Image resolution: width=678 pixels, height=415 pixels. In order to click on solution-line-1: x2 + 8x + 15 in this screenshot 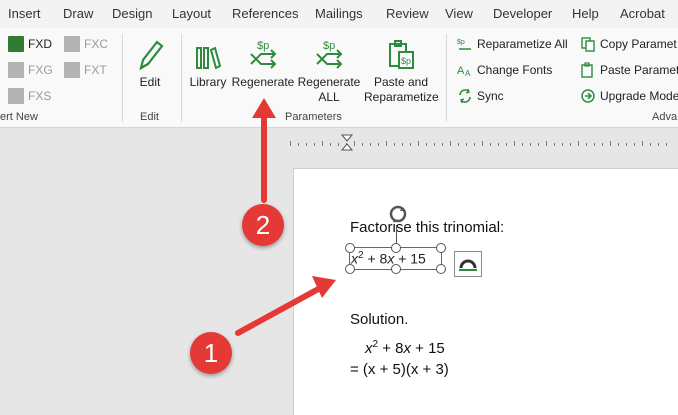, I will do `click(405, 348)`.